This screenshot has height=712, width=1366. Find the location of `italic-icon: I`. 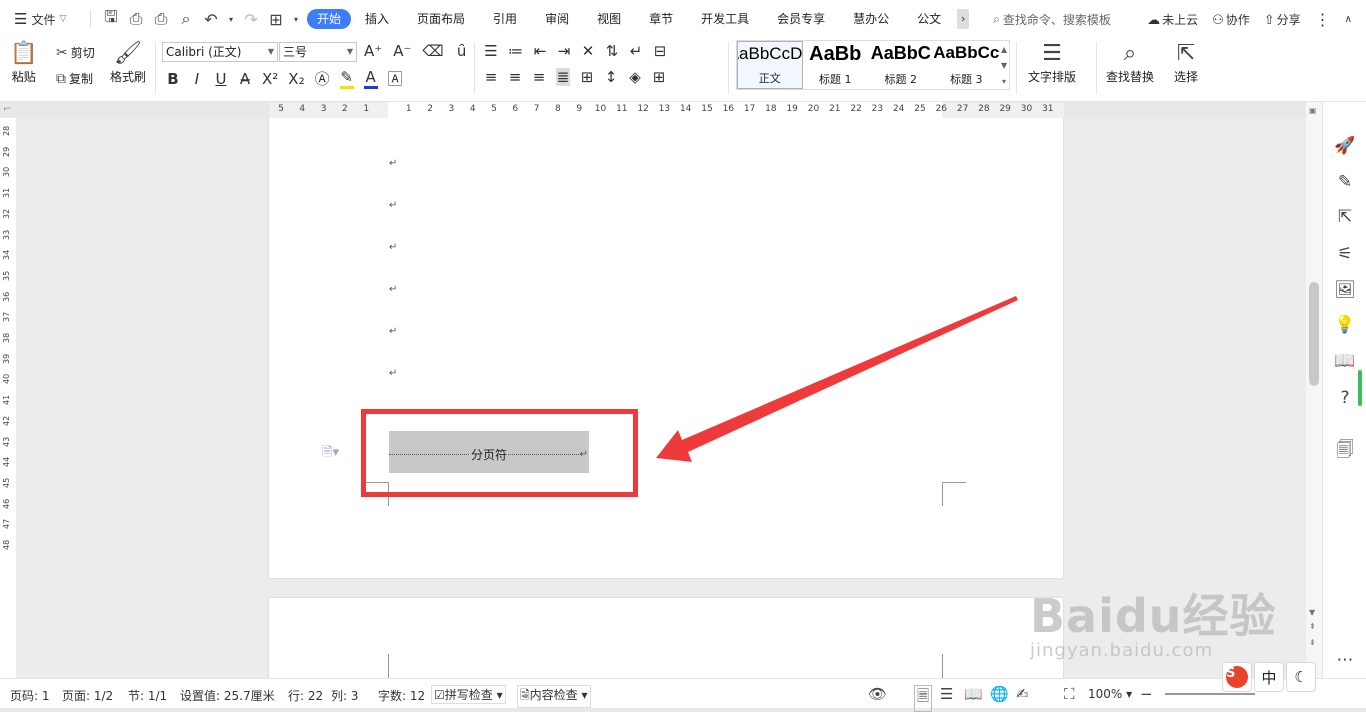

italic-icon: I is located at coordinates (197, 79).